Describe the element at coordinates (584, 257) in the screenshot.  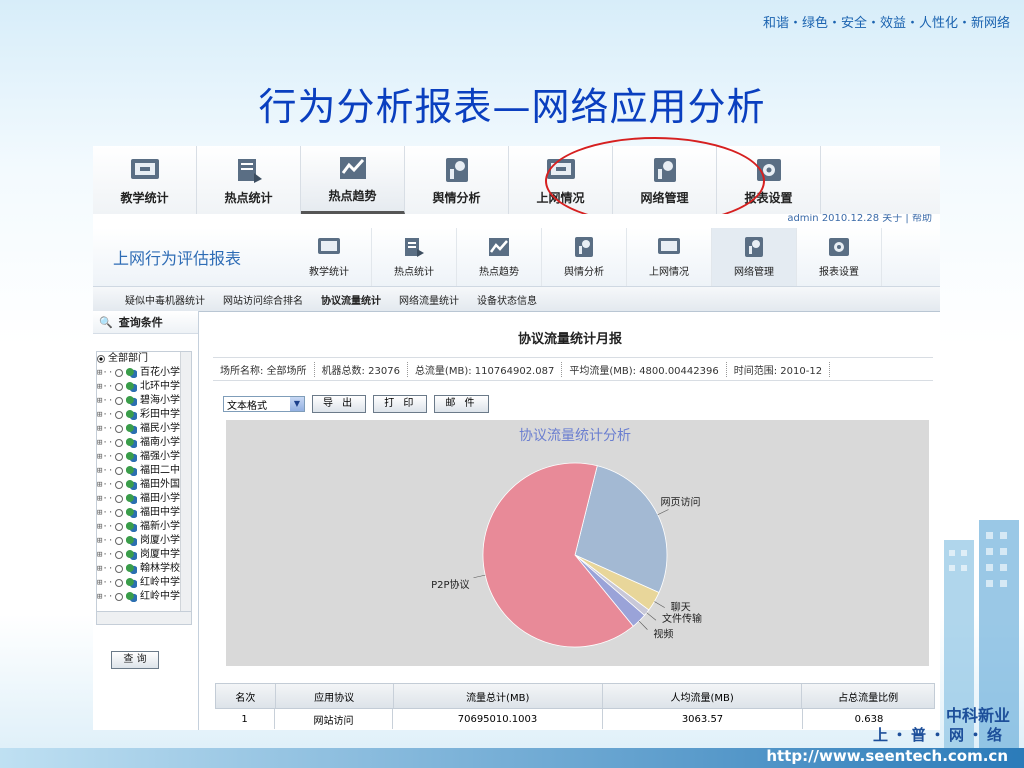
I see `nav-sentiment: 舆情分析` at that location.